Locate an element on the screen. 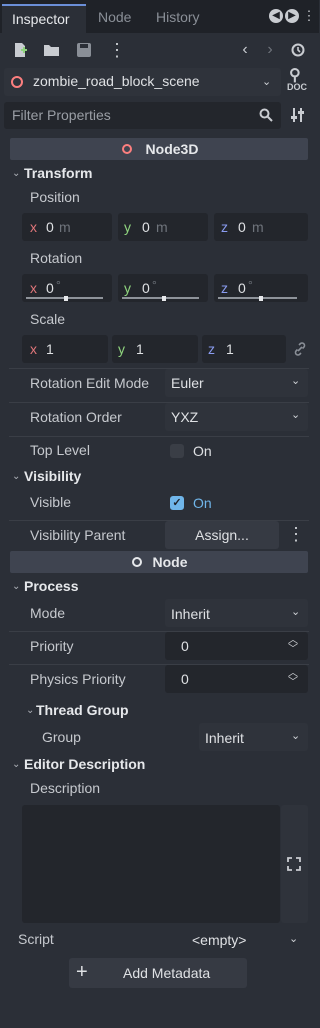 The image size is (320, 1028). new-resource-icon is located at coordinates (20, 50).